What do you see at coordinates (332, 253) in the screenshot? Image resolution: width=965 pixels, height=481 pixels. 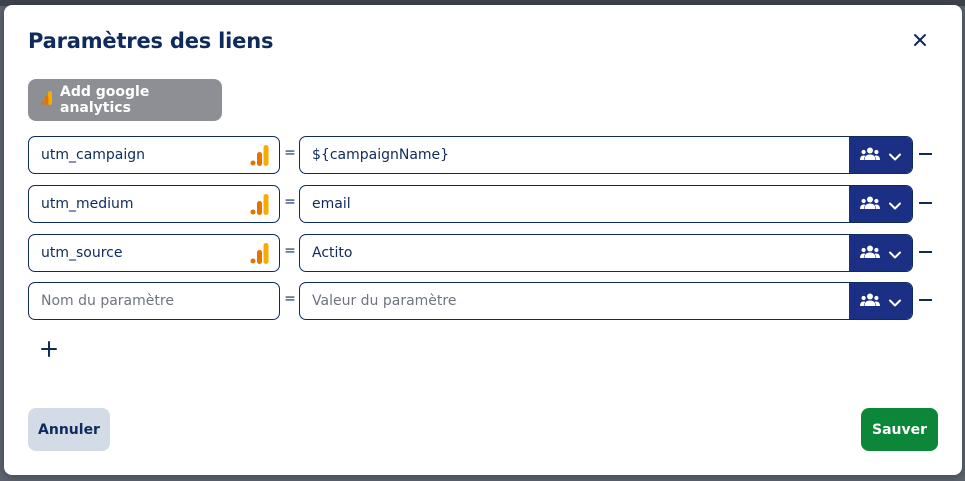 I see `param-value-text: Actito` at bounding box center [332, 253].